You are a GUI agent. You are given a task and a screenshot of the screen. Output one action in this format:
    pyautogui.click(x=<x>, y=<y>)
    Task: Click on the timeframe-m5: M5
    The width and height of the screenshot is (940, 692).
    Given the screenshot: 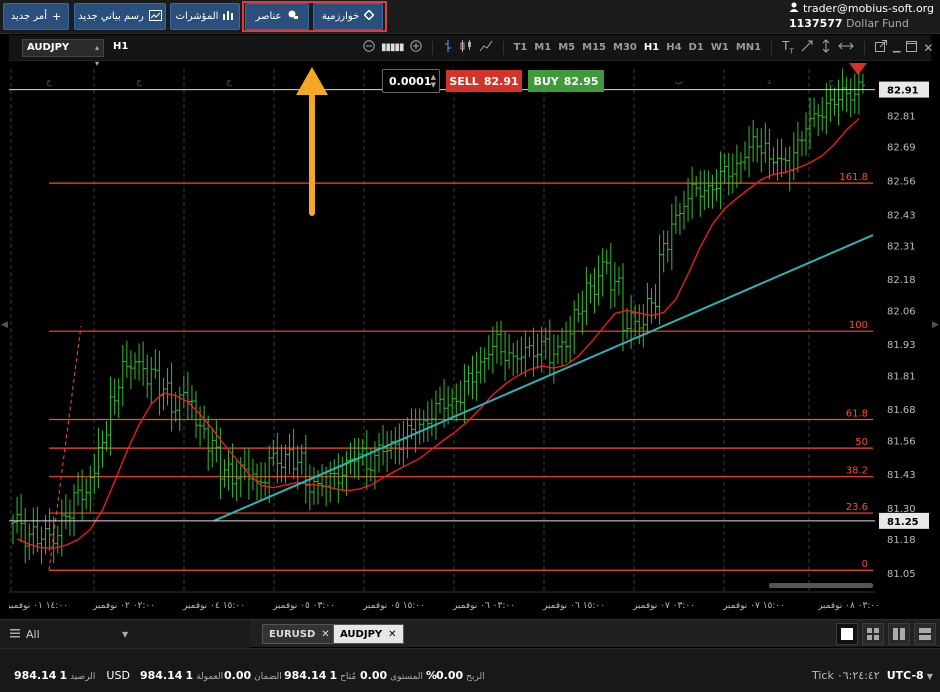 What is the action you would take?
    pyautogui.click(x=566, y=47)
    